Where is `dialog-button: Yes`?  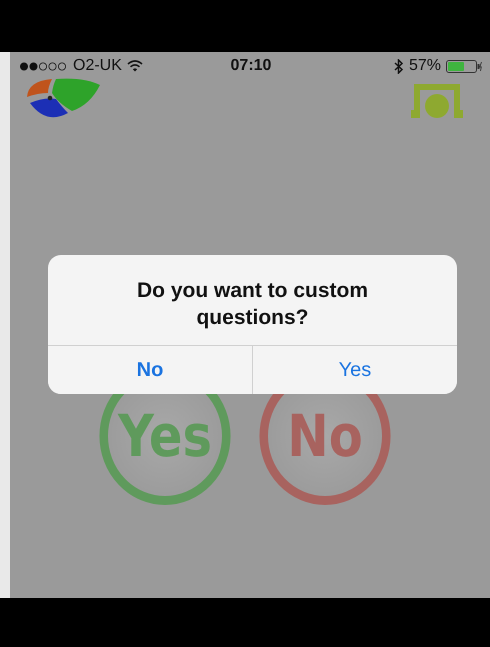 dialog-button: Yes is located at coordinates (354, 370).